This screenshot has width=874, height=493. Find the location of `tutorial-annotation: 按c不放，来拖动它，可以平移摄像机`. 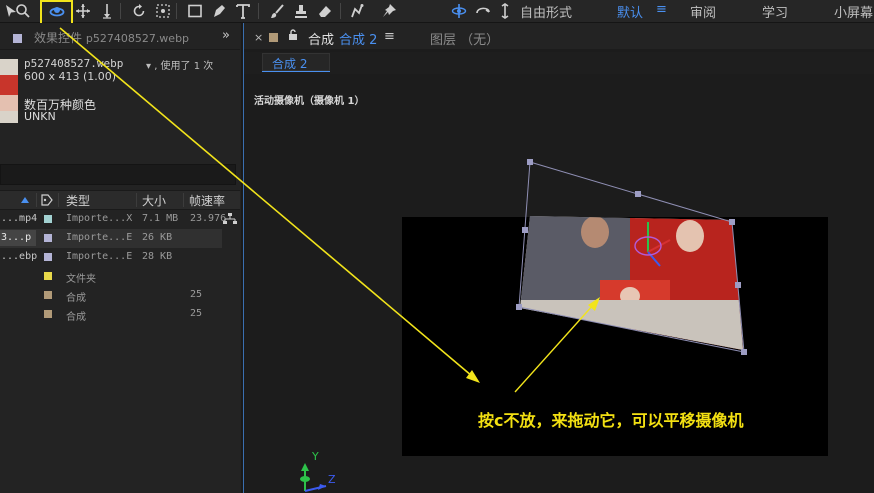

tutorial-annotation: 按c不放，来拖动它，可以平移摄像机 is located at coordinates (611, 420).